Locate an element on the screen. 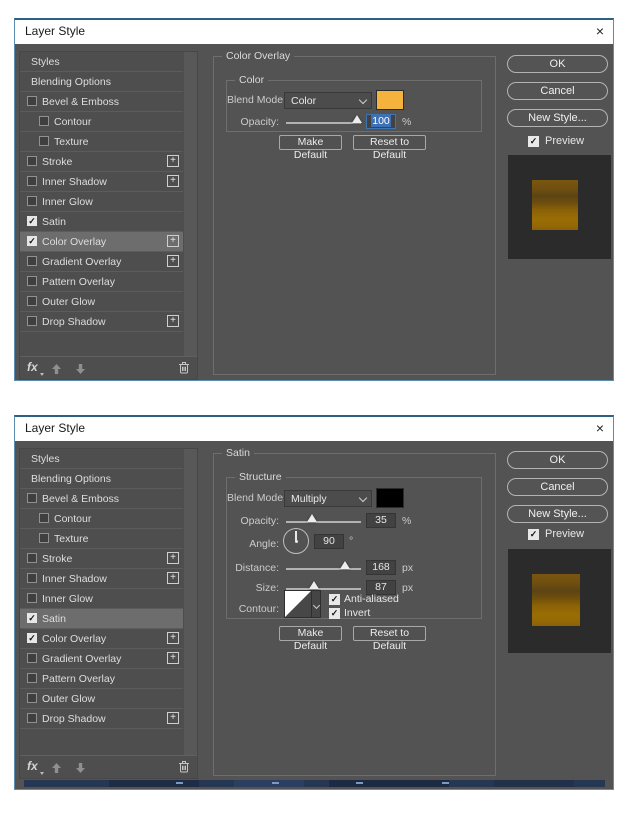 This screenshot has height=835, width=630. make-default-button: Make Default is located at coordinates (310, 639).